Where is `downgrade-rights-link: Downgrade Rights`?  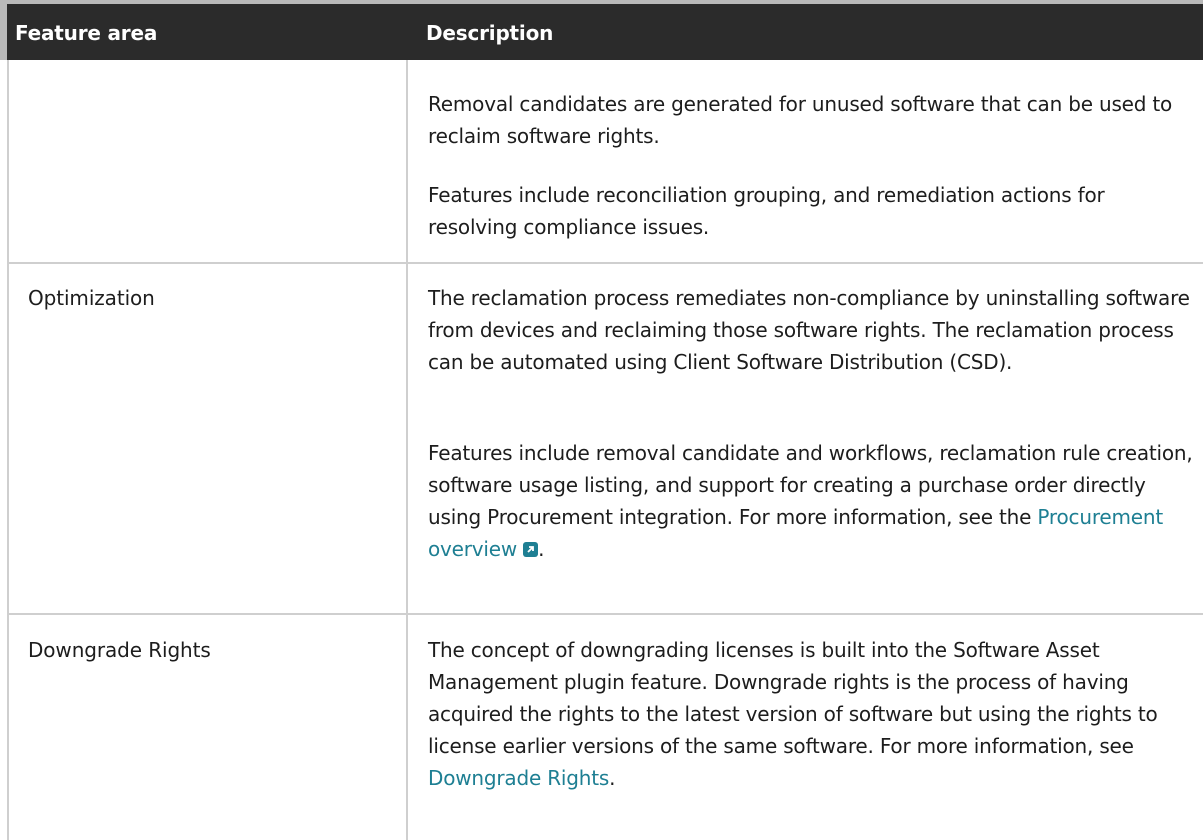
downgrade-rights-link: Downgrade Rights is located at coordinates (518, 778).